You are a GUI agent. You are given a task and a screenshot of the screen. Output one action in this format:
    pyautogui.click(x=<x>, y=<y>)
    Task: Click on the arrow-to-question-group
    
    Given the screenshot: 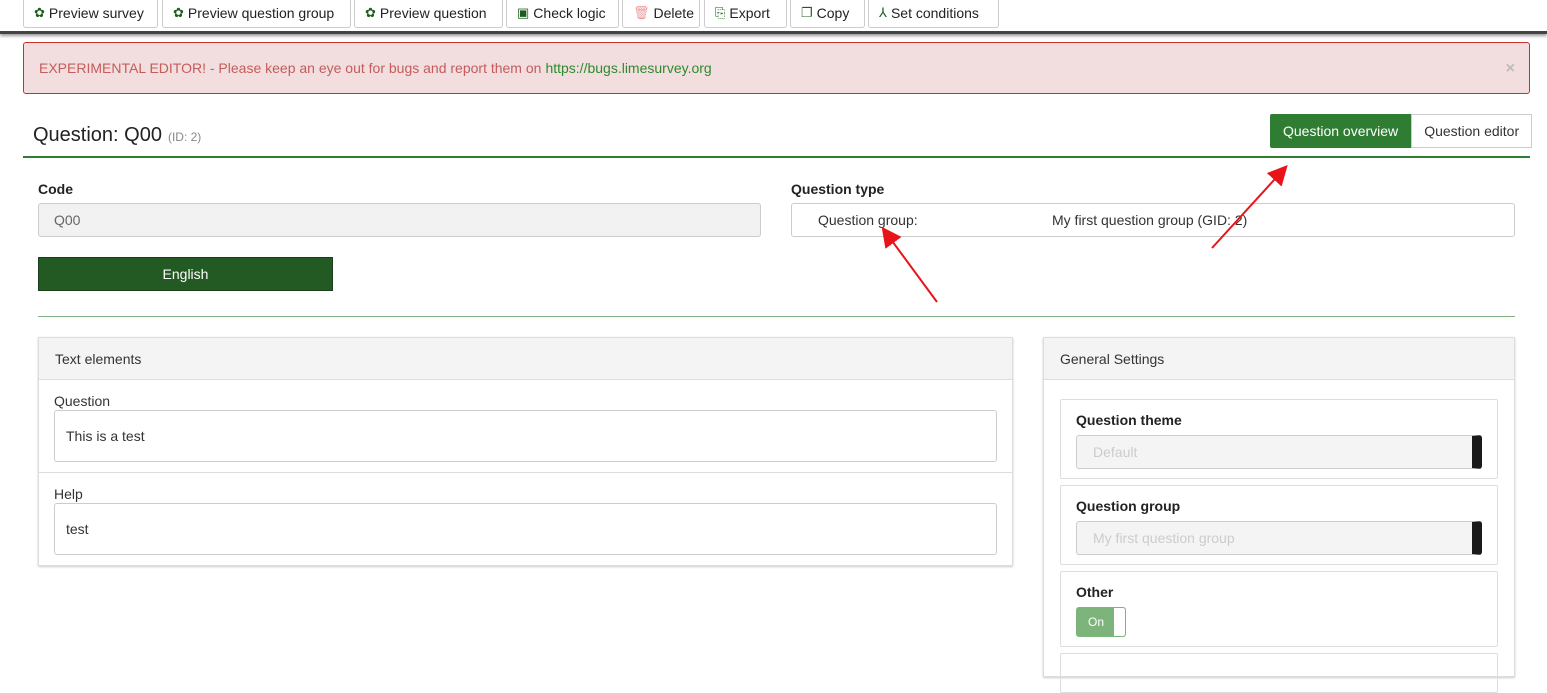 What is the action you would take?
    pyautogui.click(x=909, y=264)
    